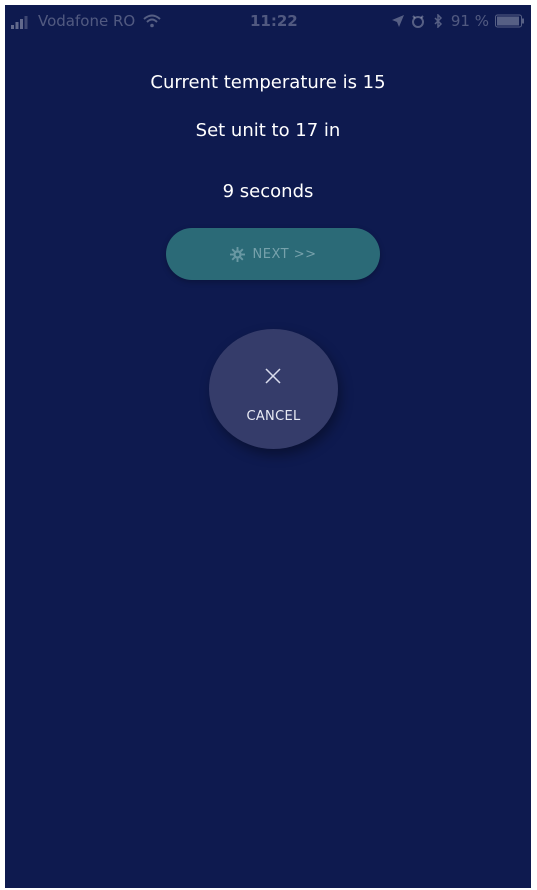 This screenshot has width=537, height=890. I want to click on battery-icon, so click(510, 21).